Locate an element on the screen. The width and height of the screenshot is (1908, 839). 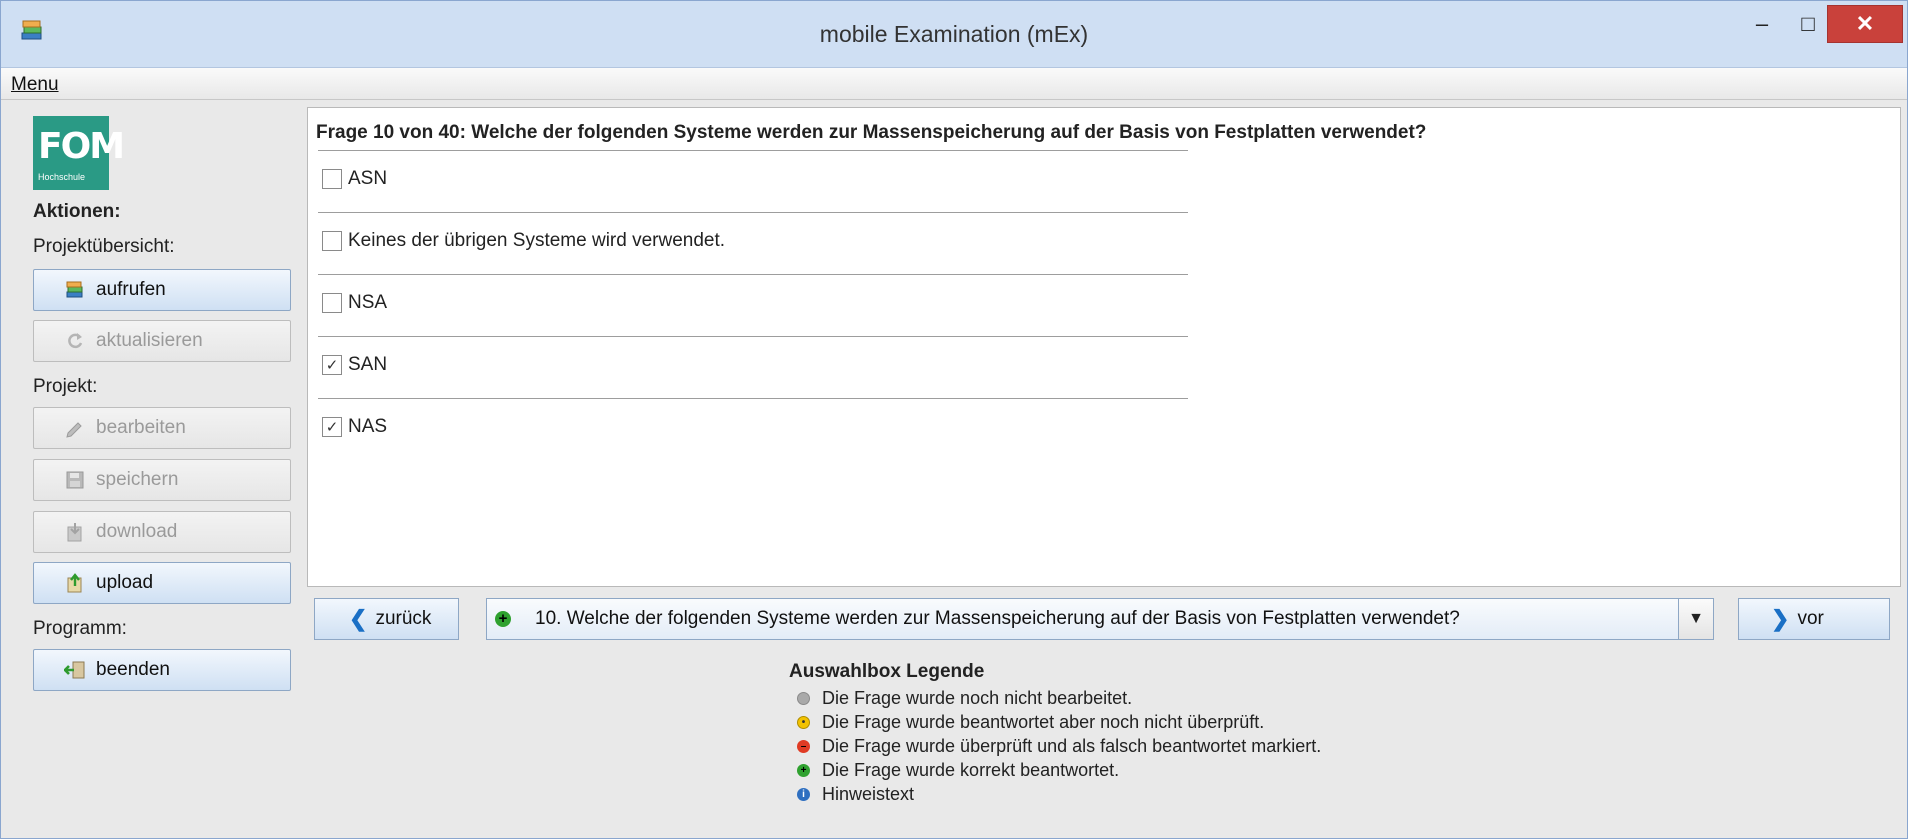
download-button: download is located at coordinates (162, 532).